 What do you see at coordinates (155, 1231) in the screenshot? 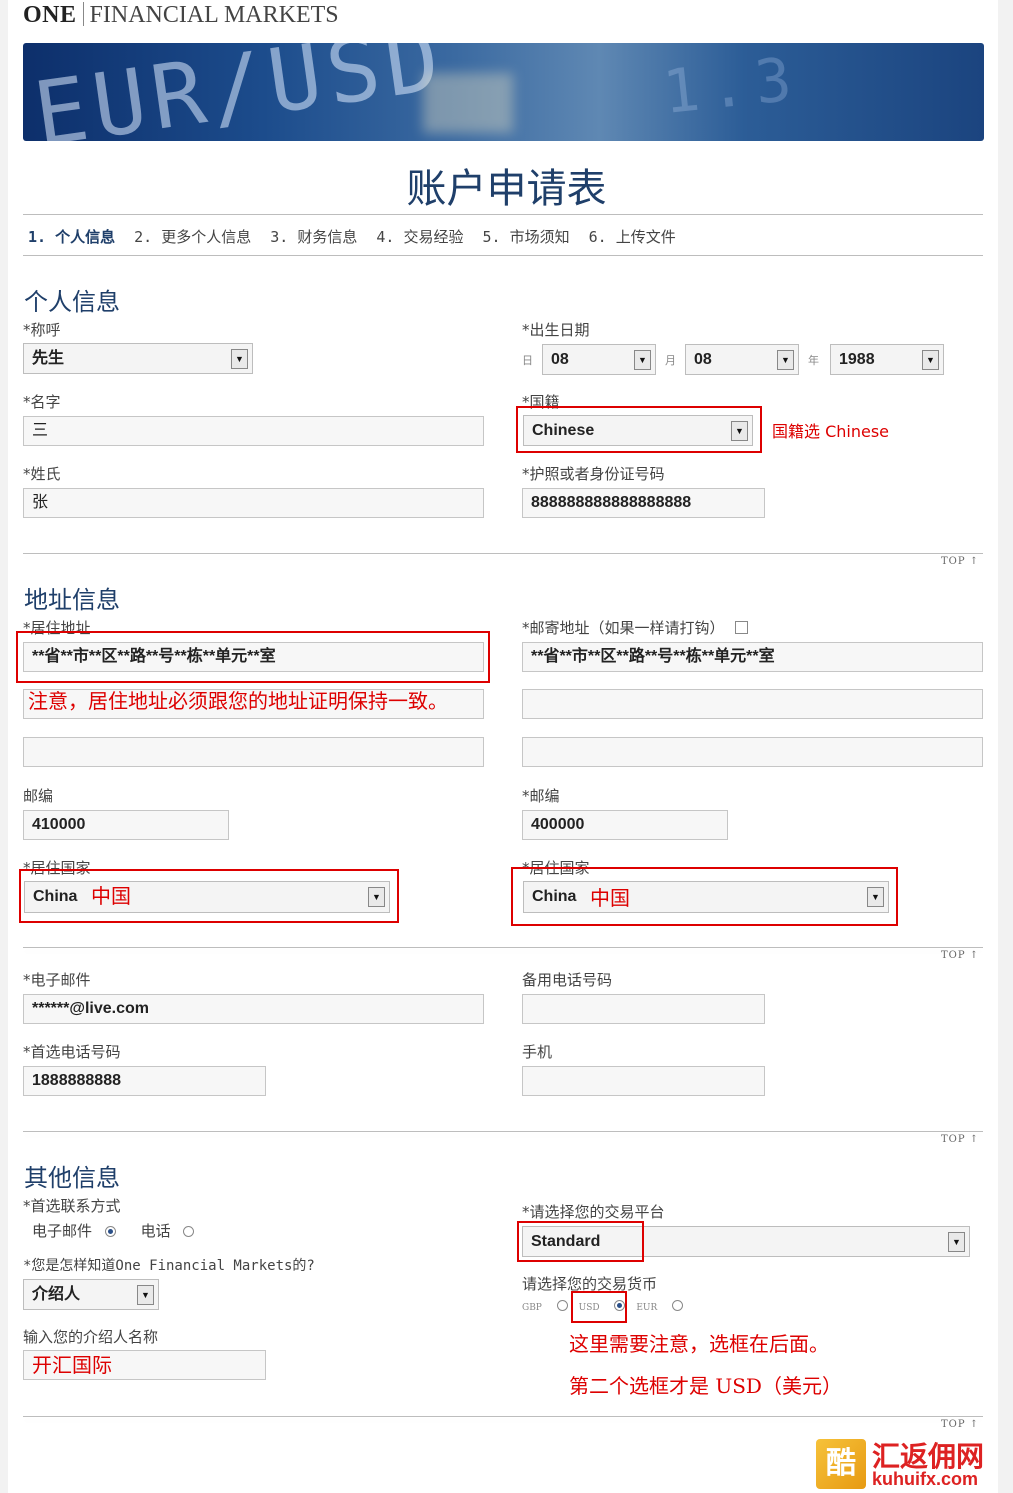
I see `contact-phone-label: 电话` at bounding box center [155, 1231].